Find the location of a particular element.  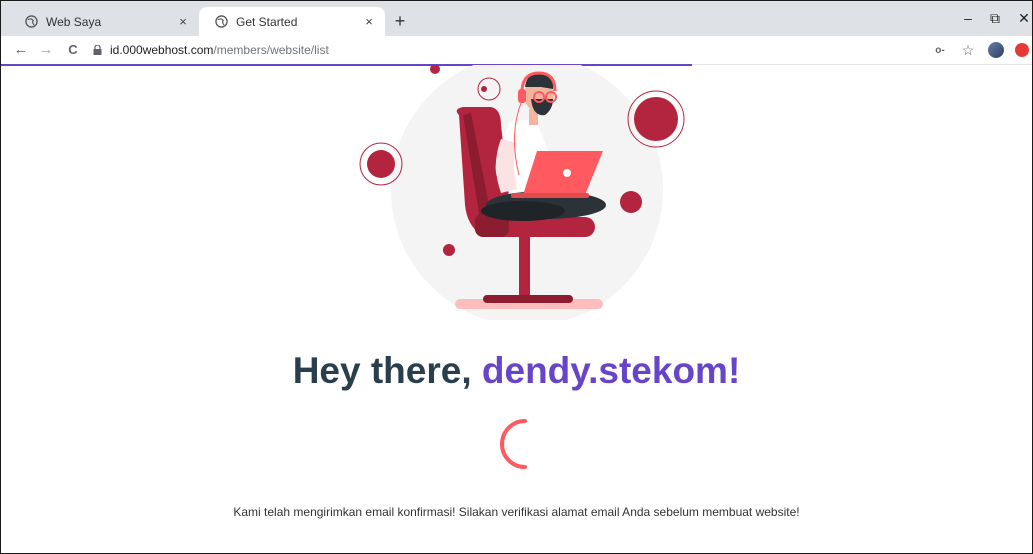

address-bar: id.000webhost.com/members/website/list is located at coordinates (558, 50).